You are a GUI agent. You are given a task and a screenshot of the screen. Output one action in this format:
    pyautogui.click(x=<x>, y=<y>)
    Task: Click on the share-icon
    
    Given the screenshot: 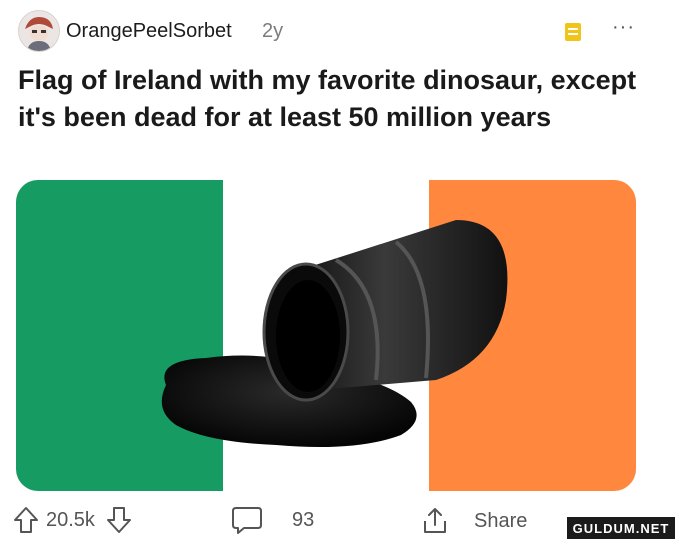 What is the action you would take?
    pyautogui.click(x=435, y=520)
    